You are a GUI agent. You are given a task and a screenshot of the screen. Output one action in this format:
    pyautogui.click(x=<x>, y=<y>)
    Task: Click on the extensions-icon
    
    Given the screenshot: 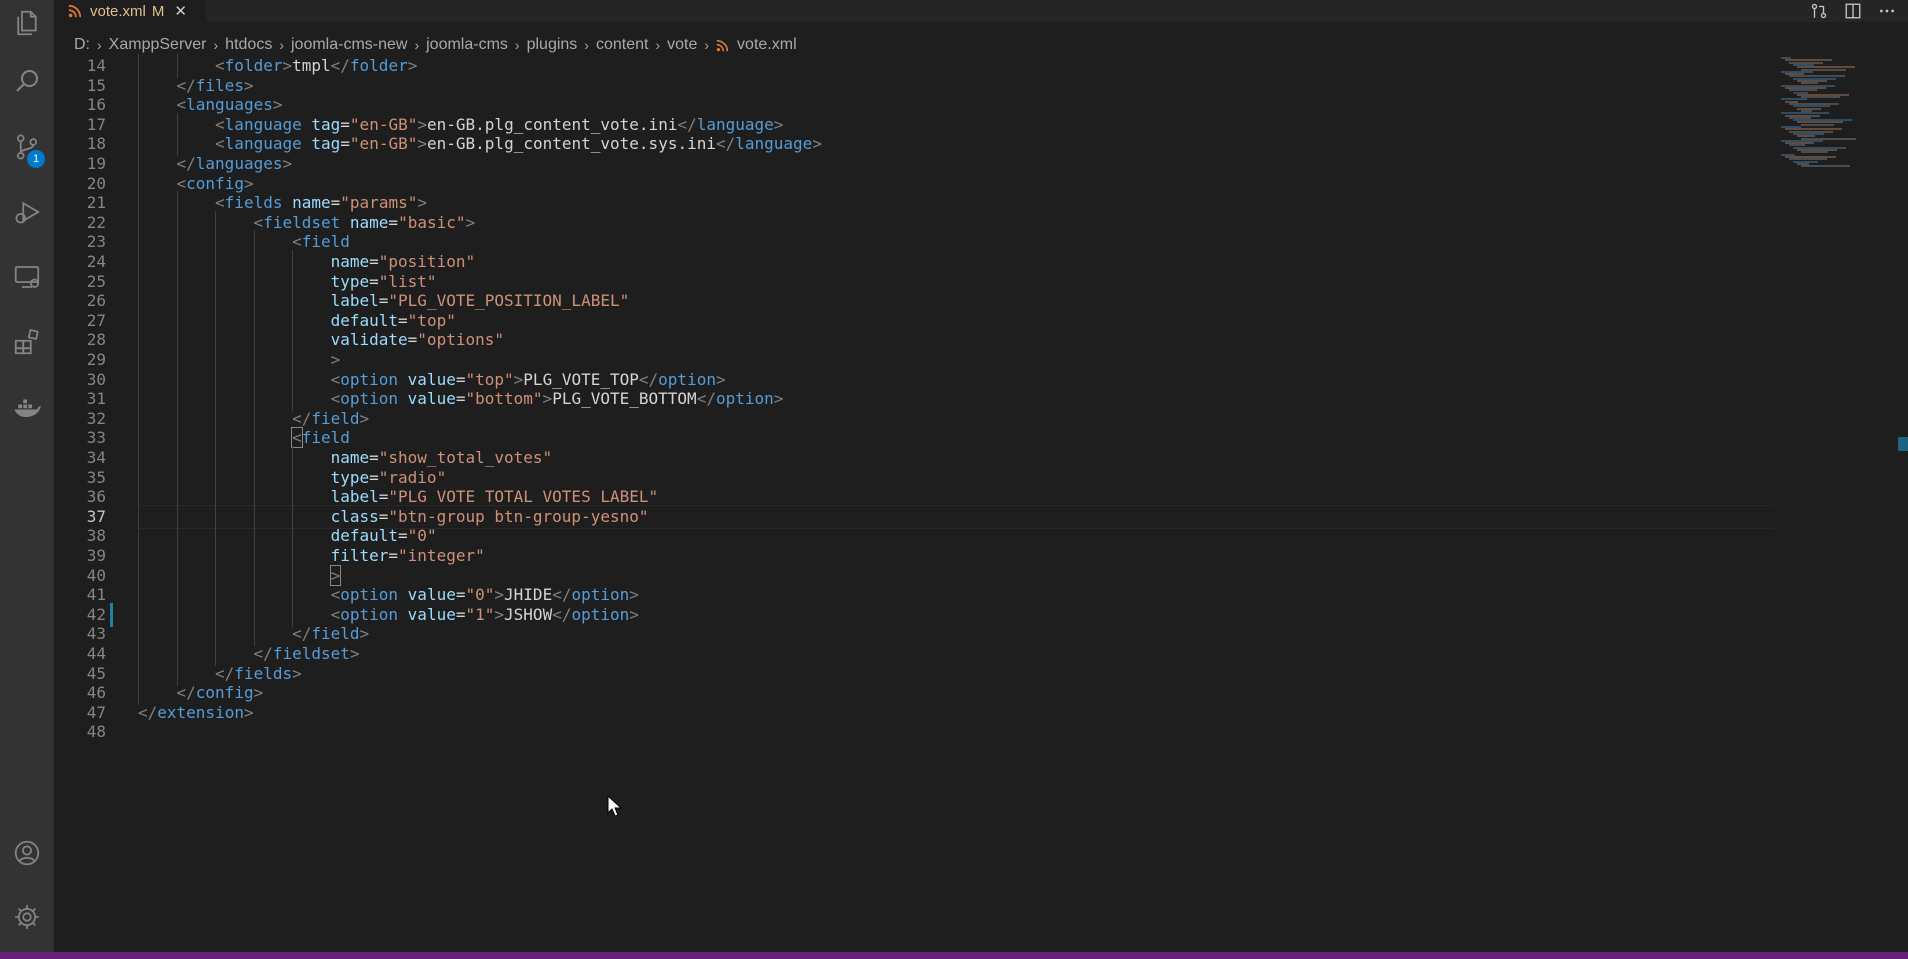 What is the action you would take?
    pyautogui.click(x=26, y=342)
    